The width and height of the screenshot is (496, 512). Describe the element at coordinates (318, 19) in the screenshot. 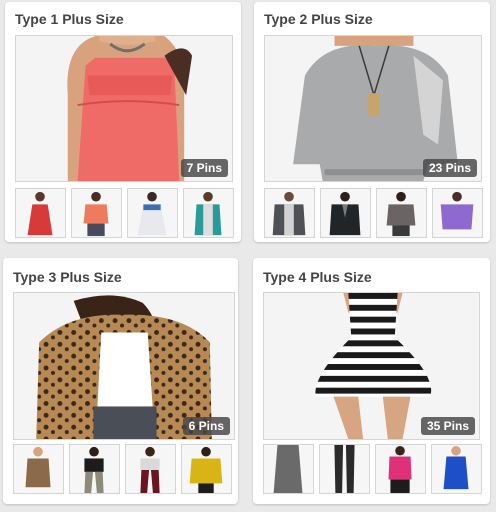

I see `board-title: Type 2 Plus Size` at that location.